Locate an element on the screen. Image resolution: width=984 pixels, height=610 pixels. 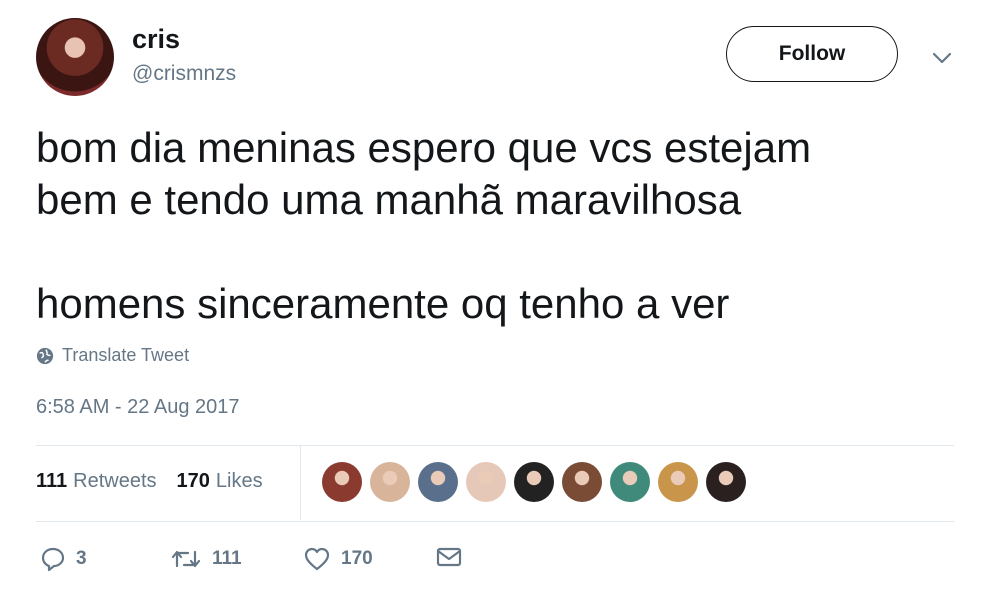
likes-stat: 170 Likes is located at coordinates (220, 481).